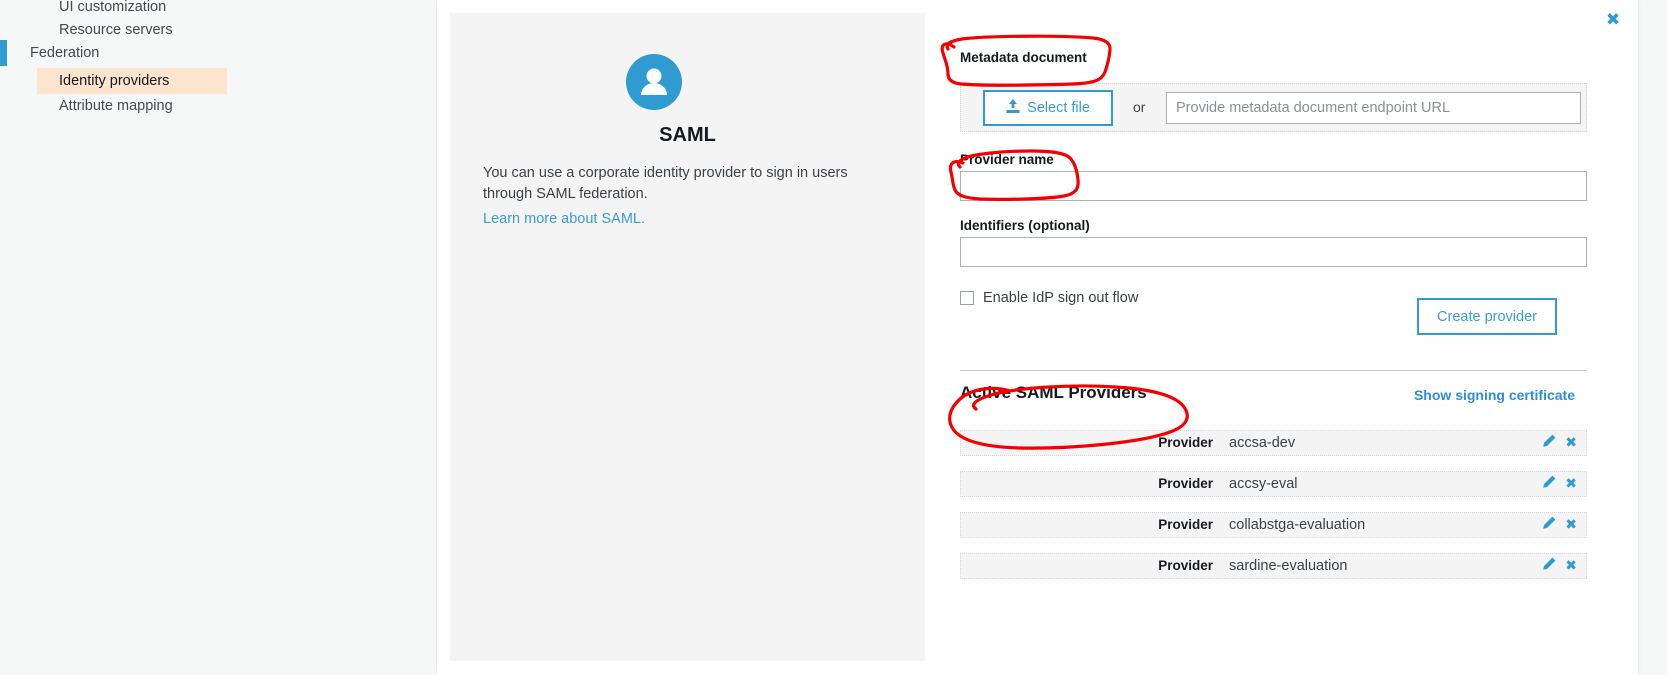 Image resolution: width=1667 pixels, height=675 pixels. Describe the element at coordinates (113, 7) in the screenshot. I see `sidebar-item-label: UI customization` at that location.